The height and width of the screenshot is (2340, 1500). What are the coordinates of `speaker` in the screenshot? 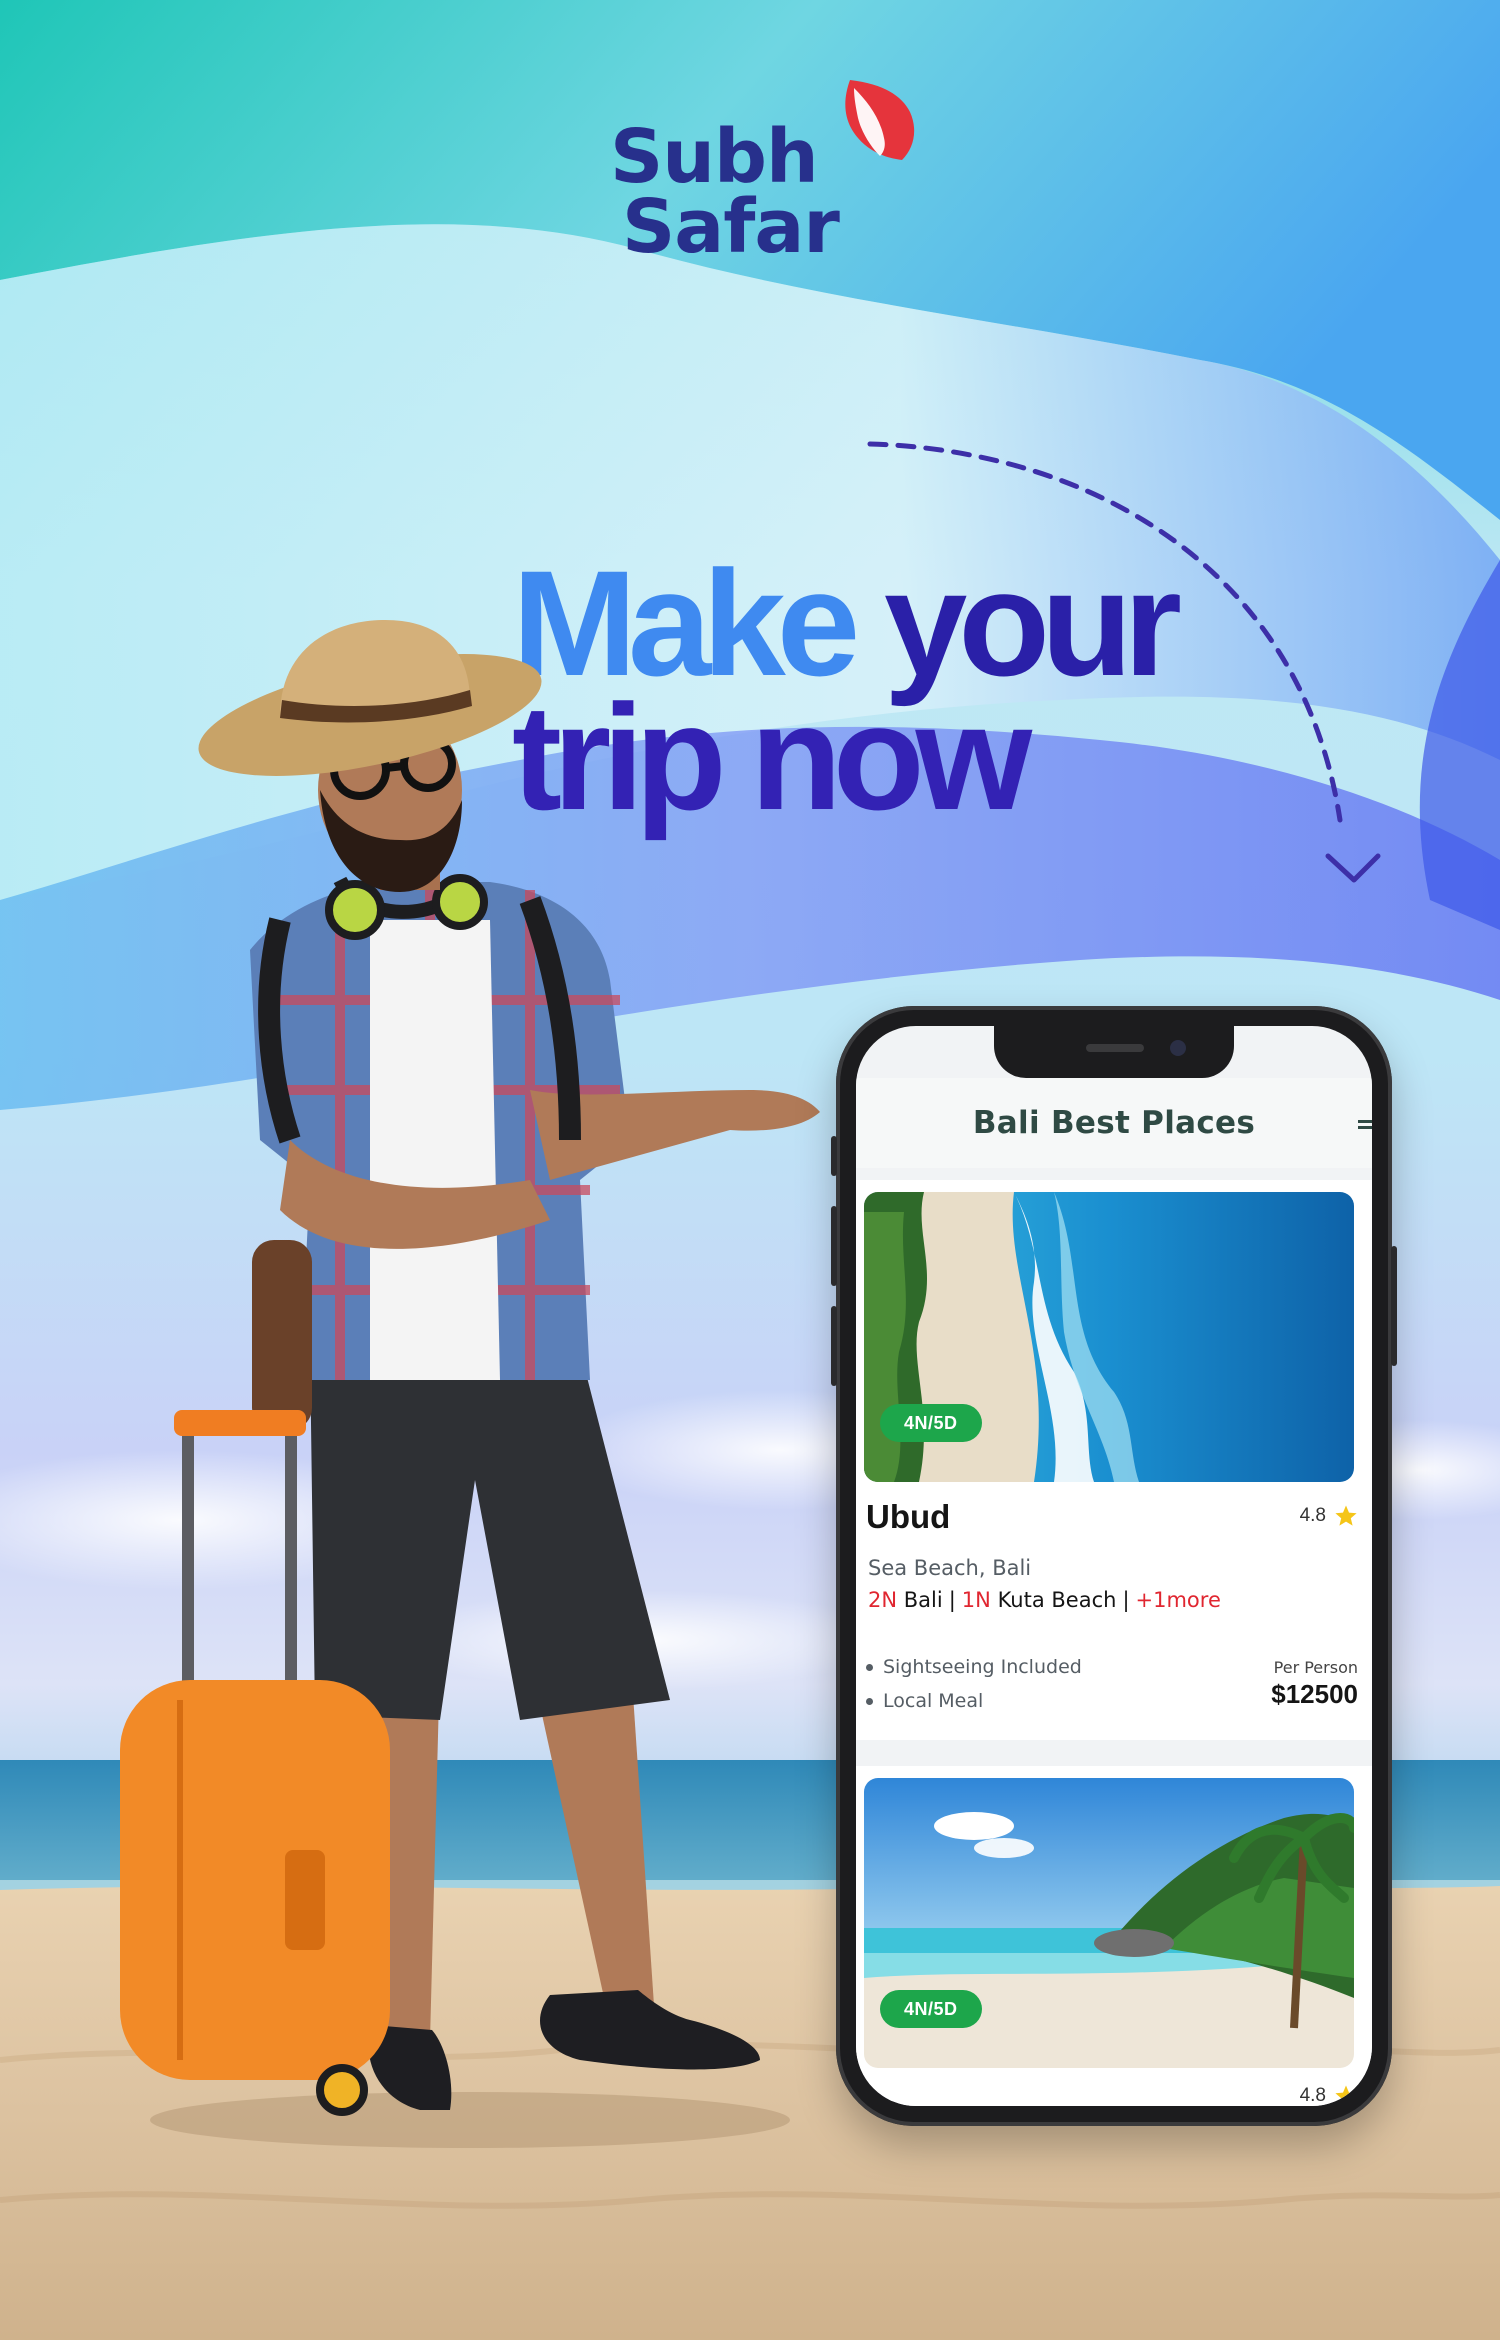 It's located at (1115, 1048).